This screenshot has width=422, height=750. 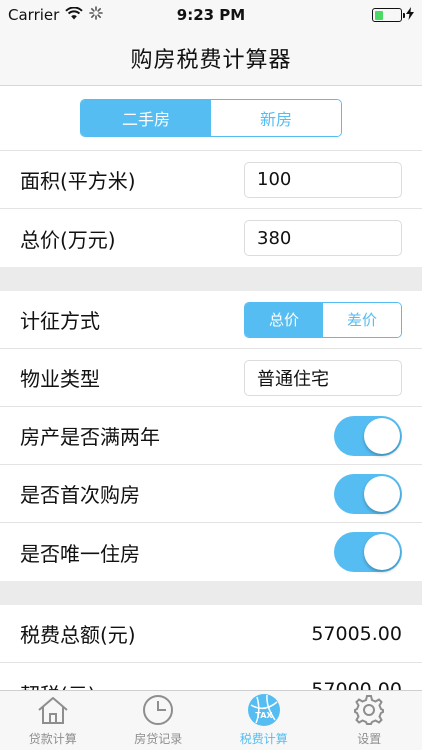 I want to click on two-years-toggle, so click(x=368, y=435).